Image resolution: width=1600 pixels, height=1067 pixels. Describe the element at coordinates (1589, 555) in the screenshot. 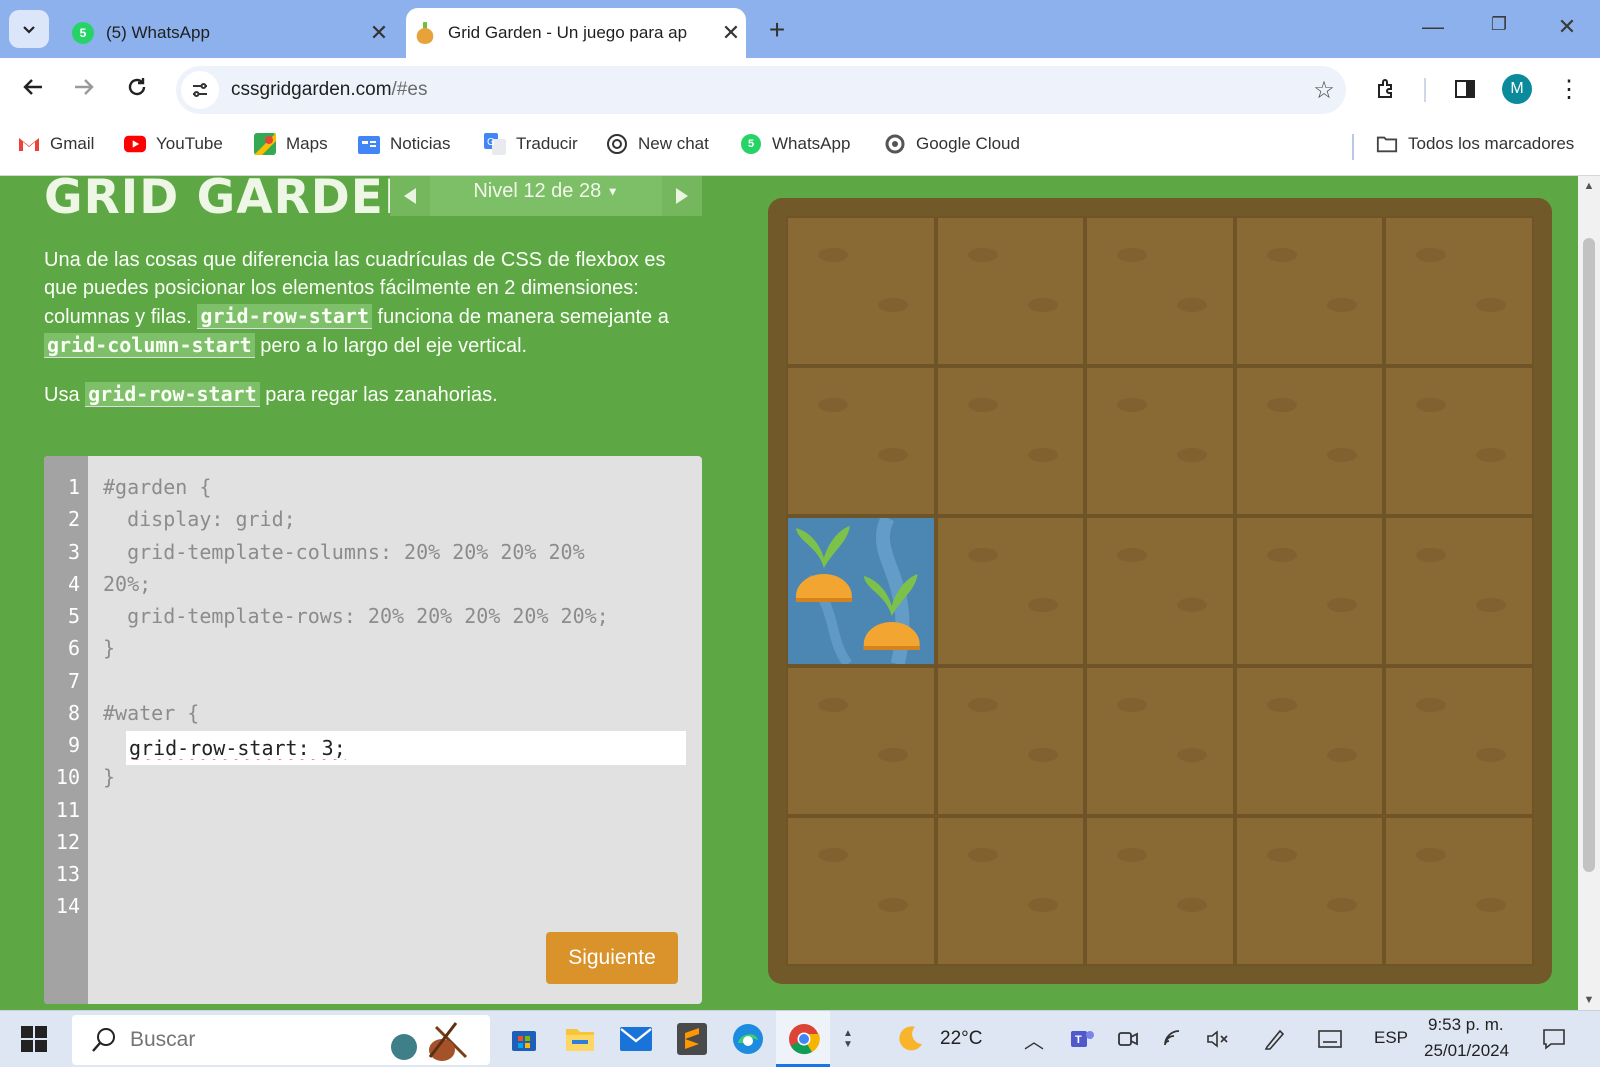

I see `scroll-thumb` at that location.